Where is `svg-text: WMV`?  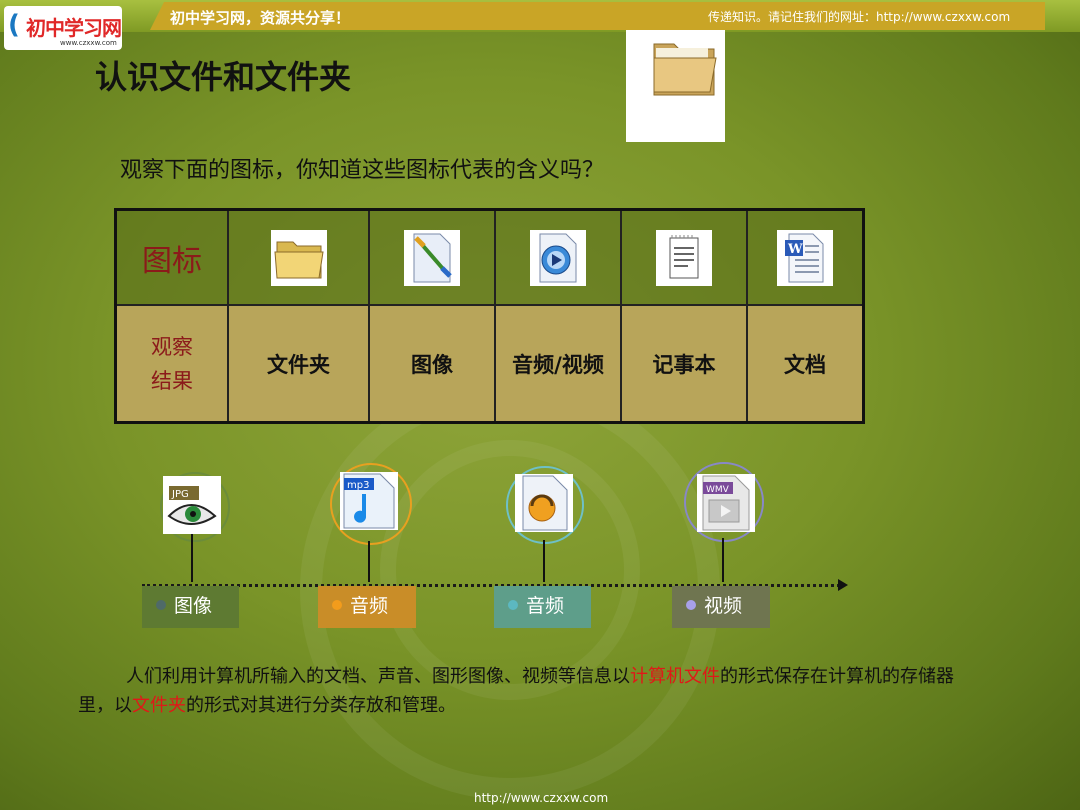
svg-text: WMV is located at coordinates (718, 490).